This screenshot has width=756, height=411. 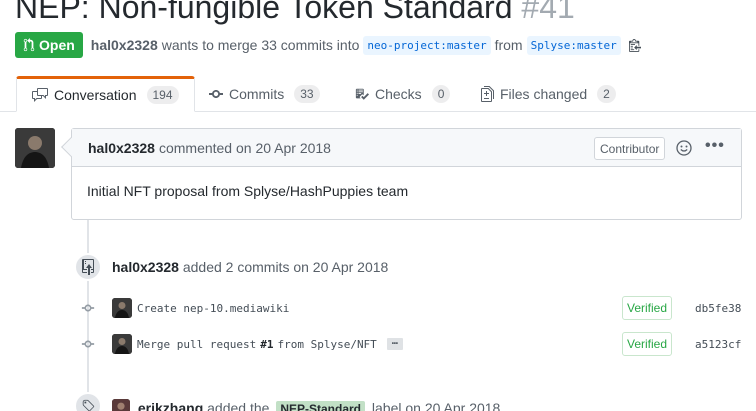 I want to click on pr-title-text: NEP: Non-fungible Token Standard, so click(x=264, y=12).